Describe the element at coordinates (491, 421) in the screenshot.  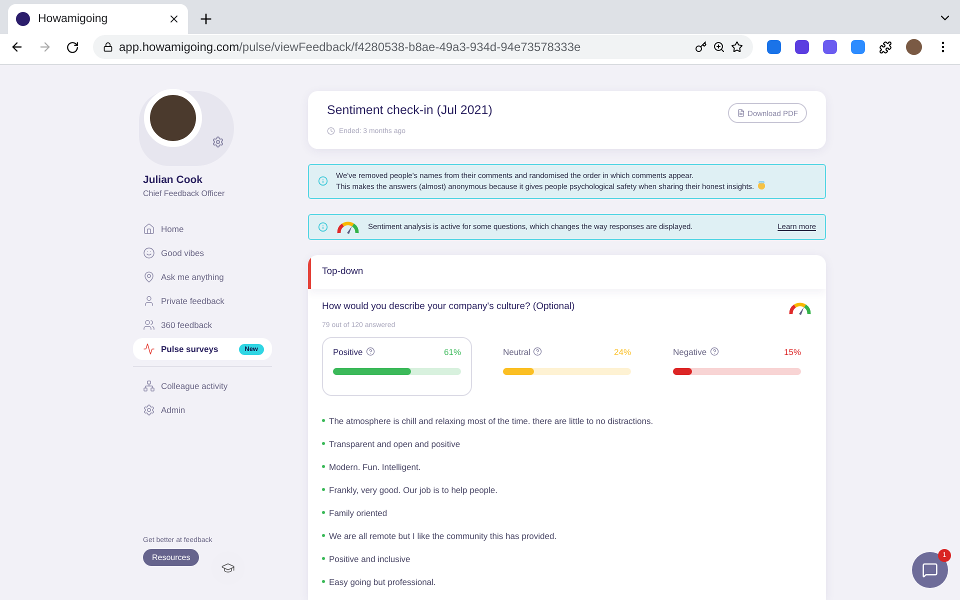
I see `comment-text: The atmosphere is chill and relaxing most of the time. there are little to no distractions.` at that location.